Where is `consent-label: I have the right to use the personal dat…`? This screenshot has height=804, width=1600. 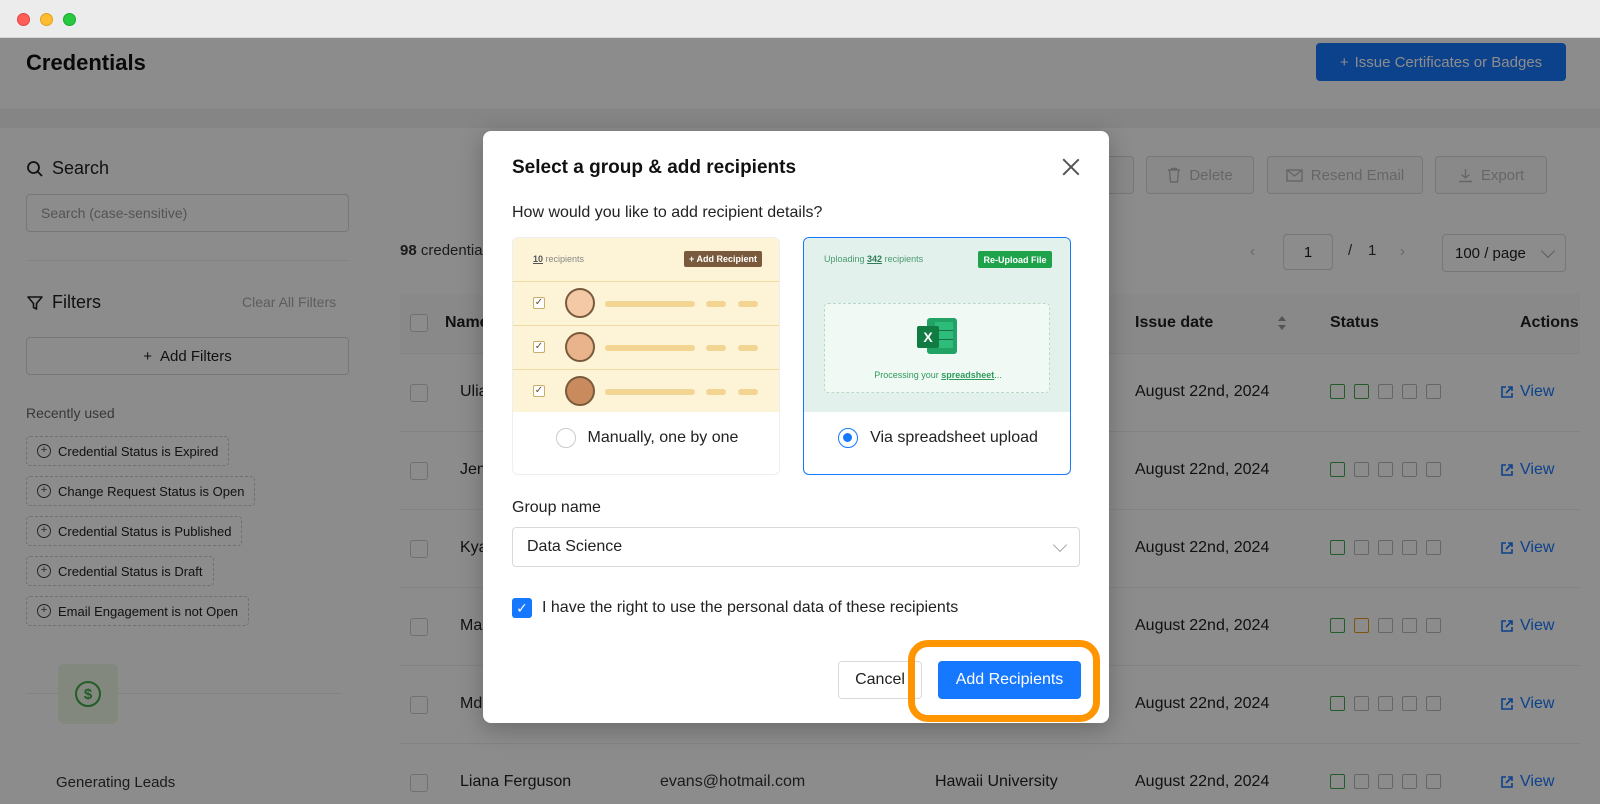
consent-label: I have the right to use the personal dat… is located at coordinates (750, 607).